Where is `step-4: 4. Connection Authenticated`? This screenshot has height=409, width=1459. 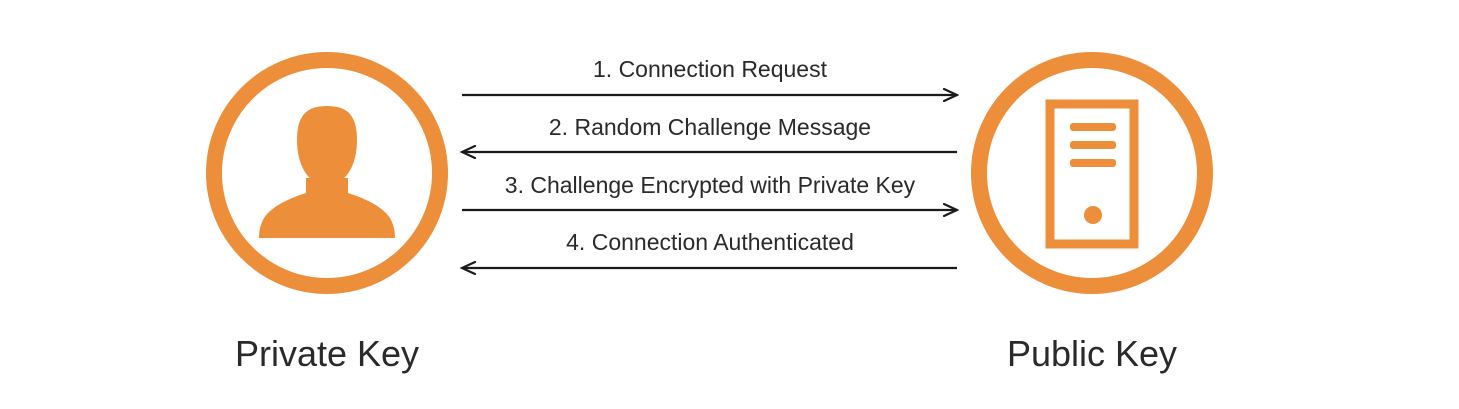 step-4: 4. Connection Authenticated is located at coordinates (709, 248).